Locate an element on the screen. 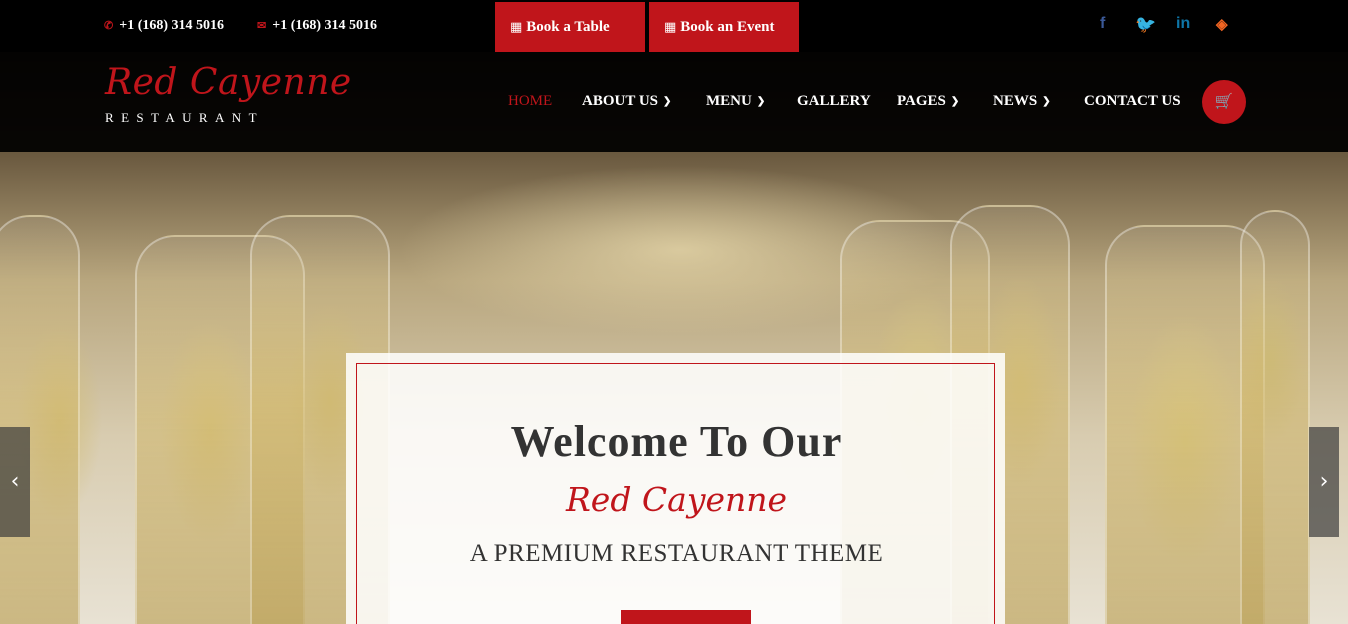 The image size is (1348, 624). welcome-script-title: Red Cayenne is located at coordinates (676, 499).